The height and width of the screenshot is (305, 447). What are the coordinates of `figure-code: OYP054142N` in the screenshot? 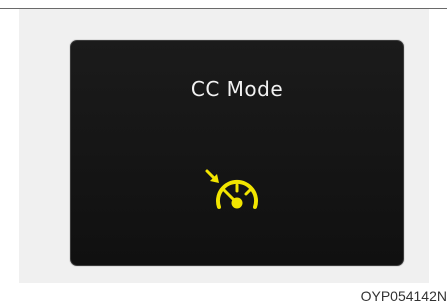 It's located at (403, 296).